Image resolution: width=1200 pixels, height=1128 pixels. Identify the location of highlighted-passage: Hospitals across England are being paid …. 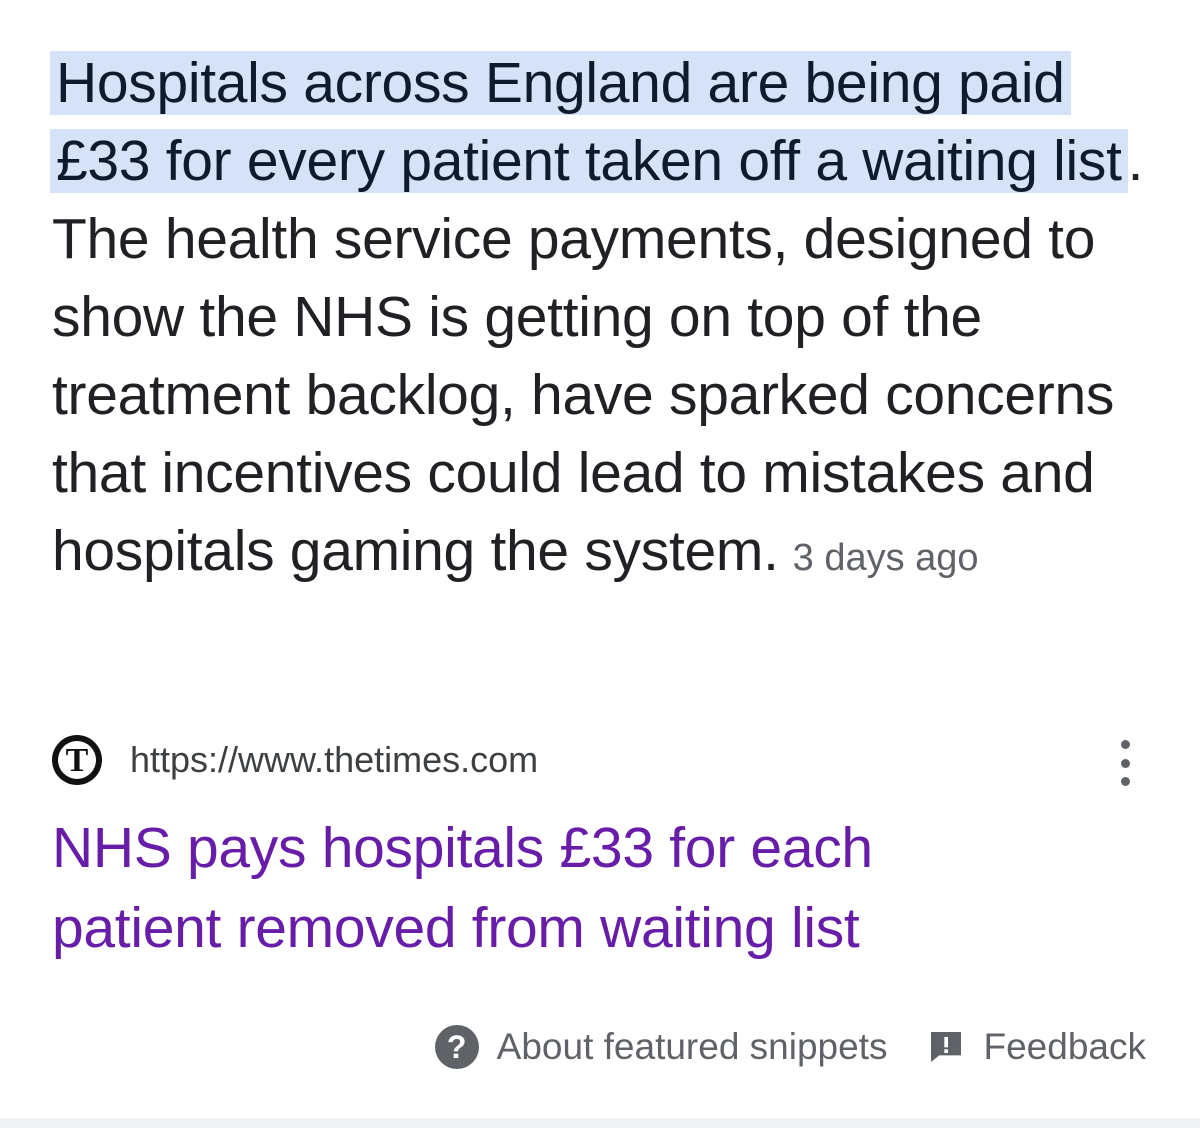
(589, 122).